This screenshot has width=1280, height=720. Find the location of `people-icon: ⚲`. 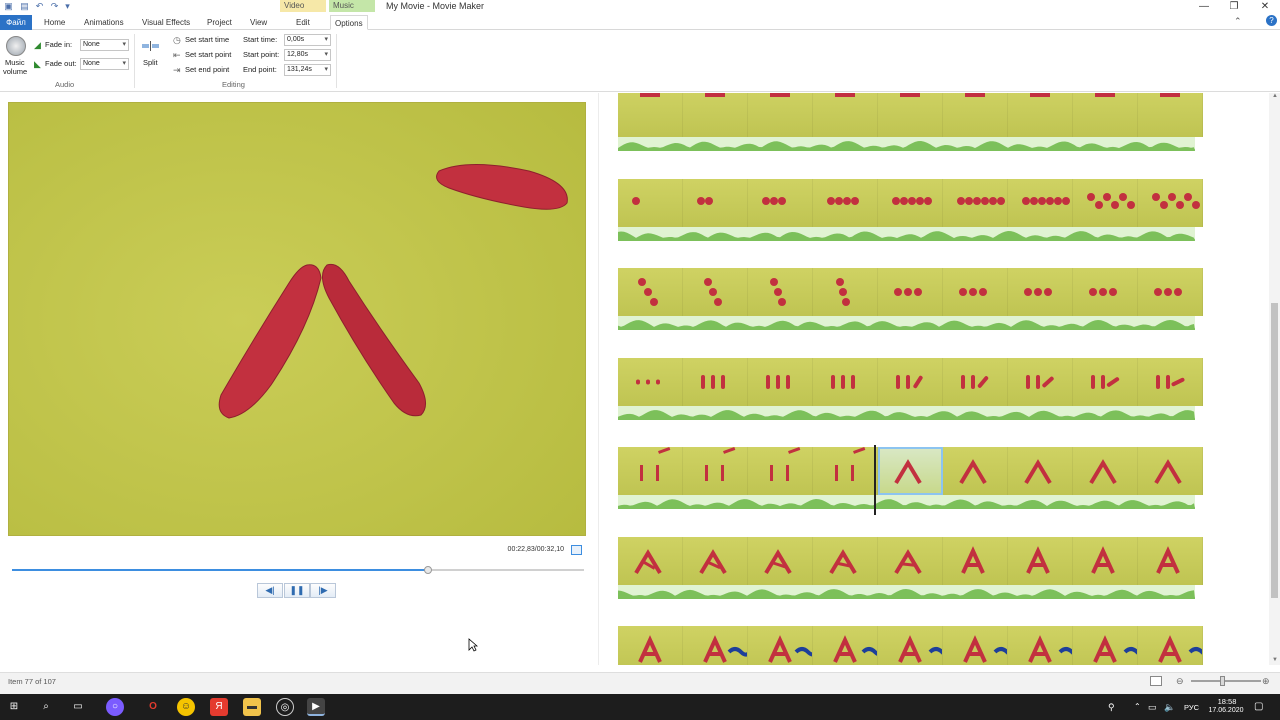

people-icon: ⚲ is located at coordinates (1111, 707).